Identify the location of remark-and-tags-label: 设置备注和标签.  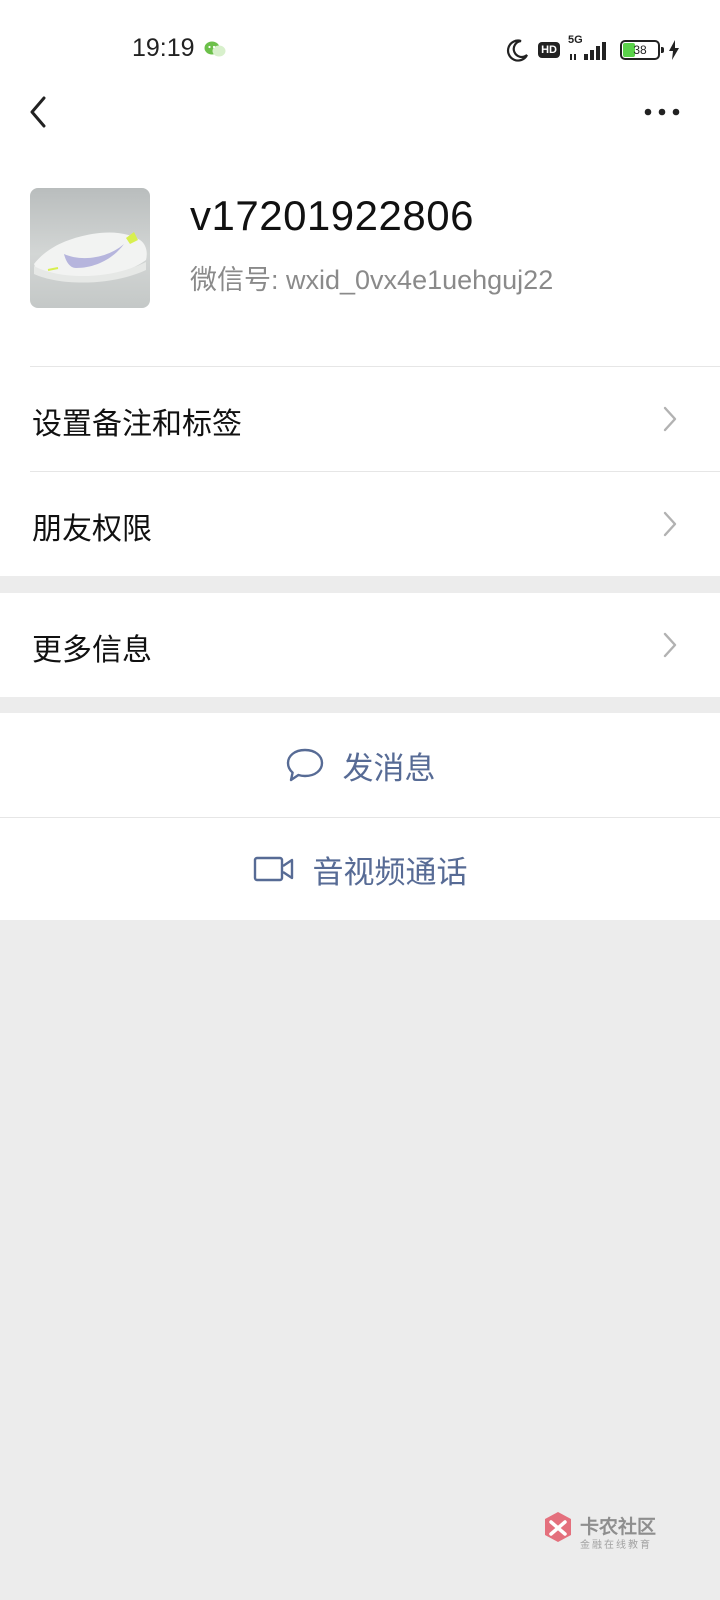
(137, 424).